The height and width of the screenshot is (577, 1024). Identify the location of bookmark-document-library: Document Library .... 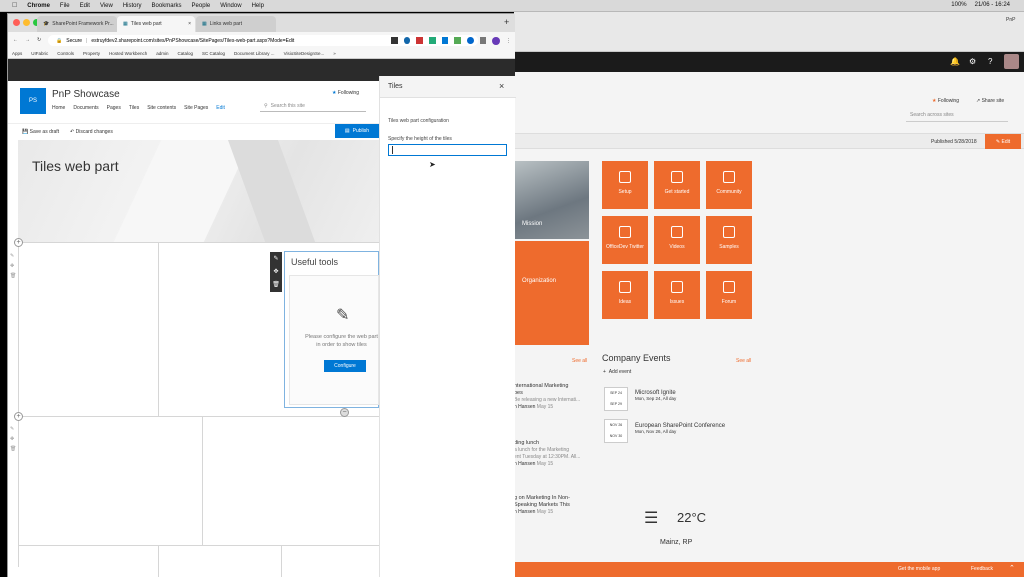
(254, 53).